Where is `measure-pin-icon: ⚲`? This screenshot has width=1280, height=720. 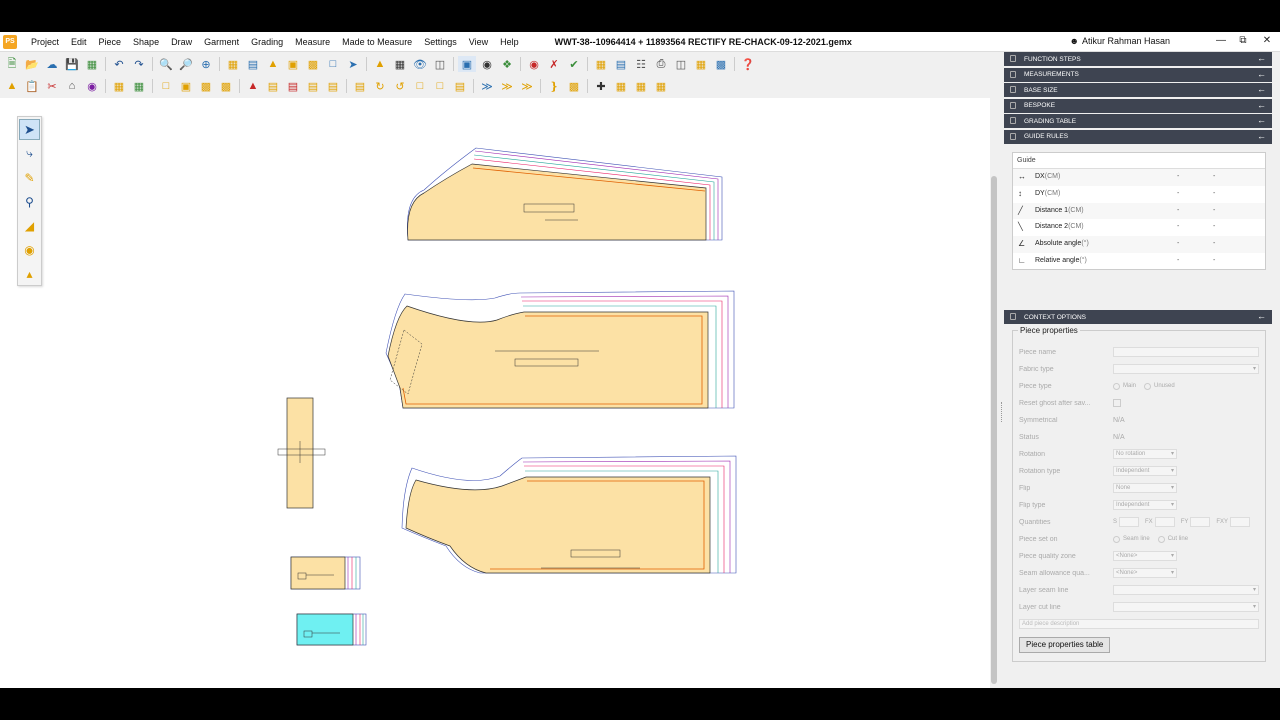 measure-pin-icon: ⚲ is located at coordinates (29, 201).